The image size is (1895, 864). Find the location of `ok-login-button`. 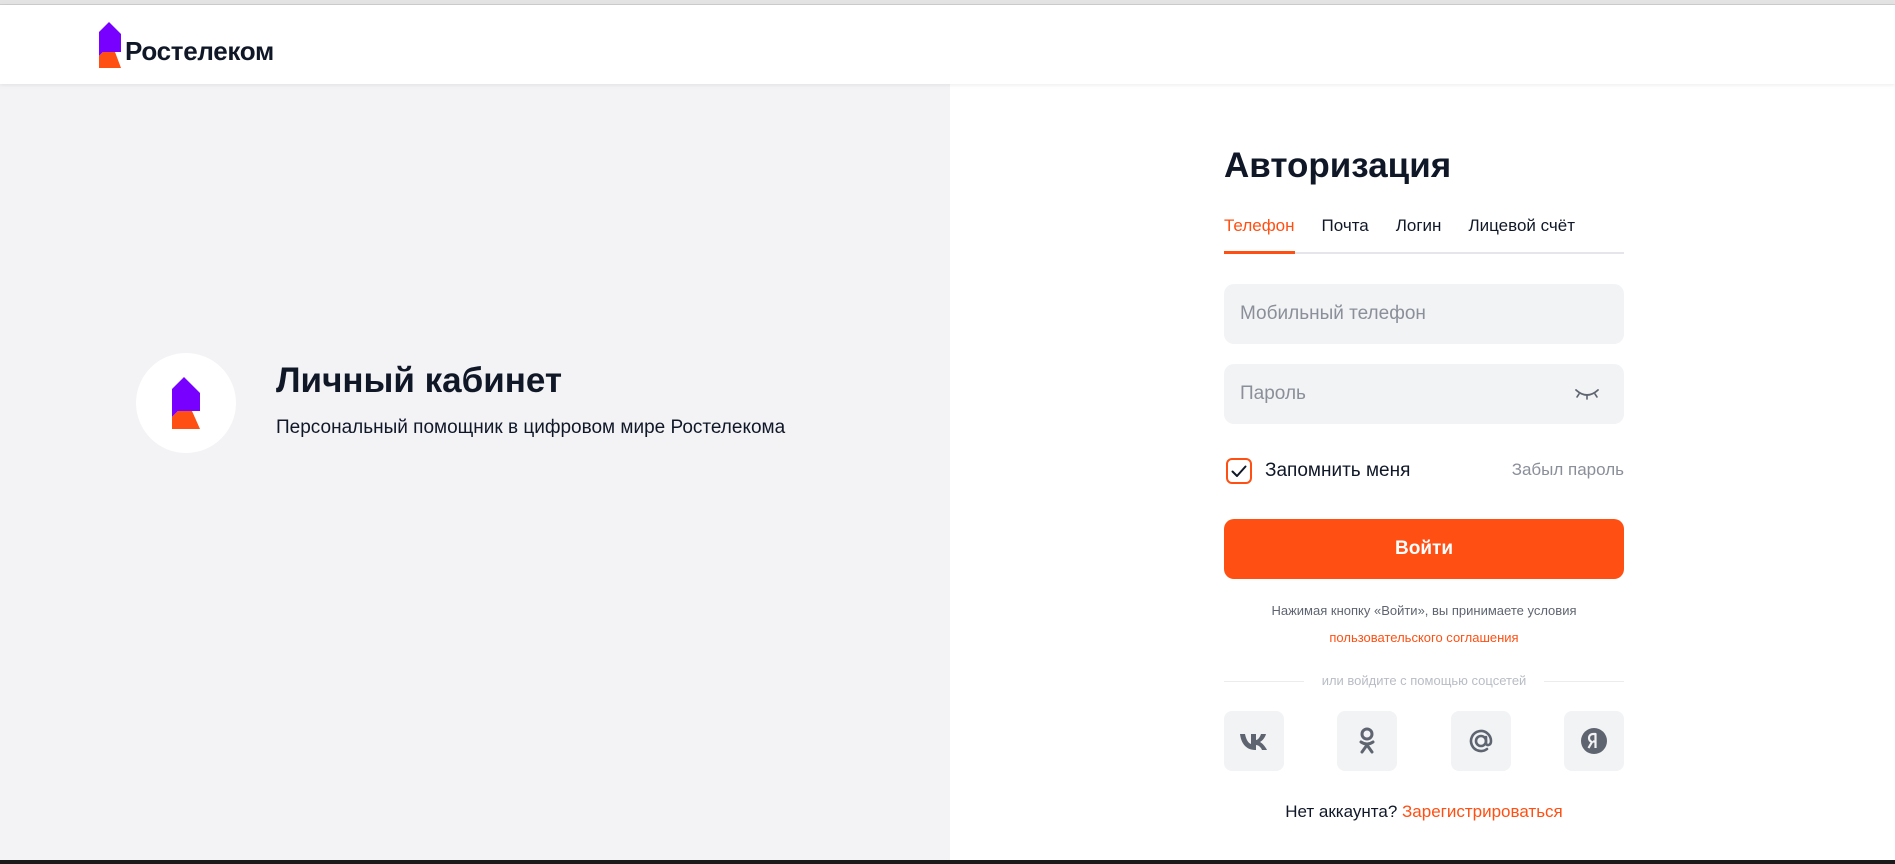

ok-login-button is located at coordinates (1367, 741).